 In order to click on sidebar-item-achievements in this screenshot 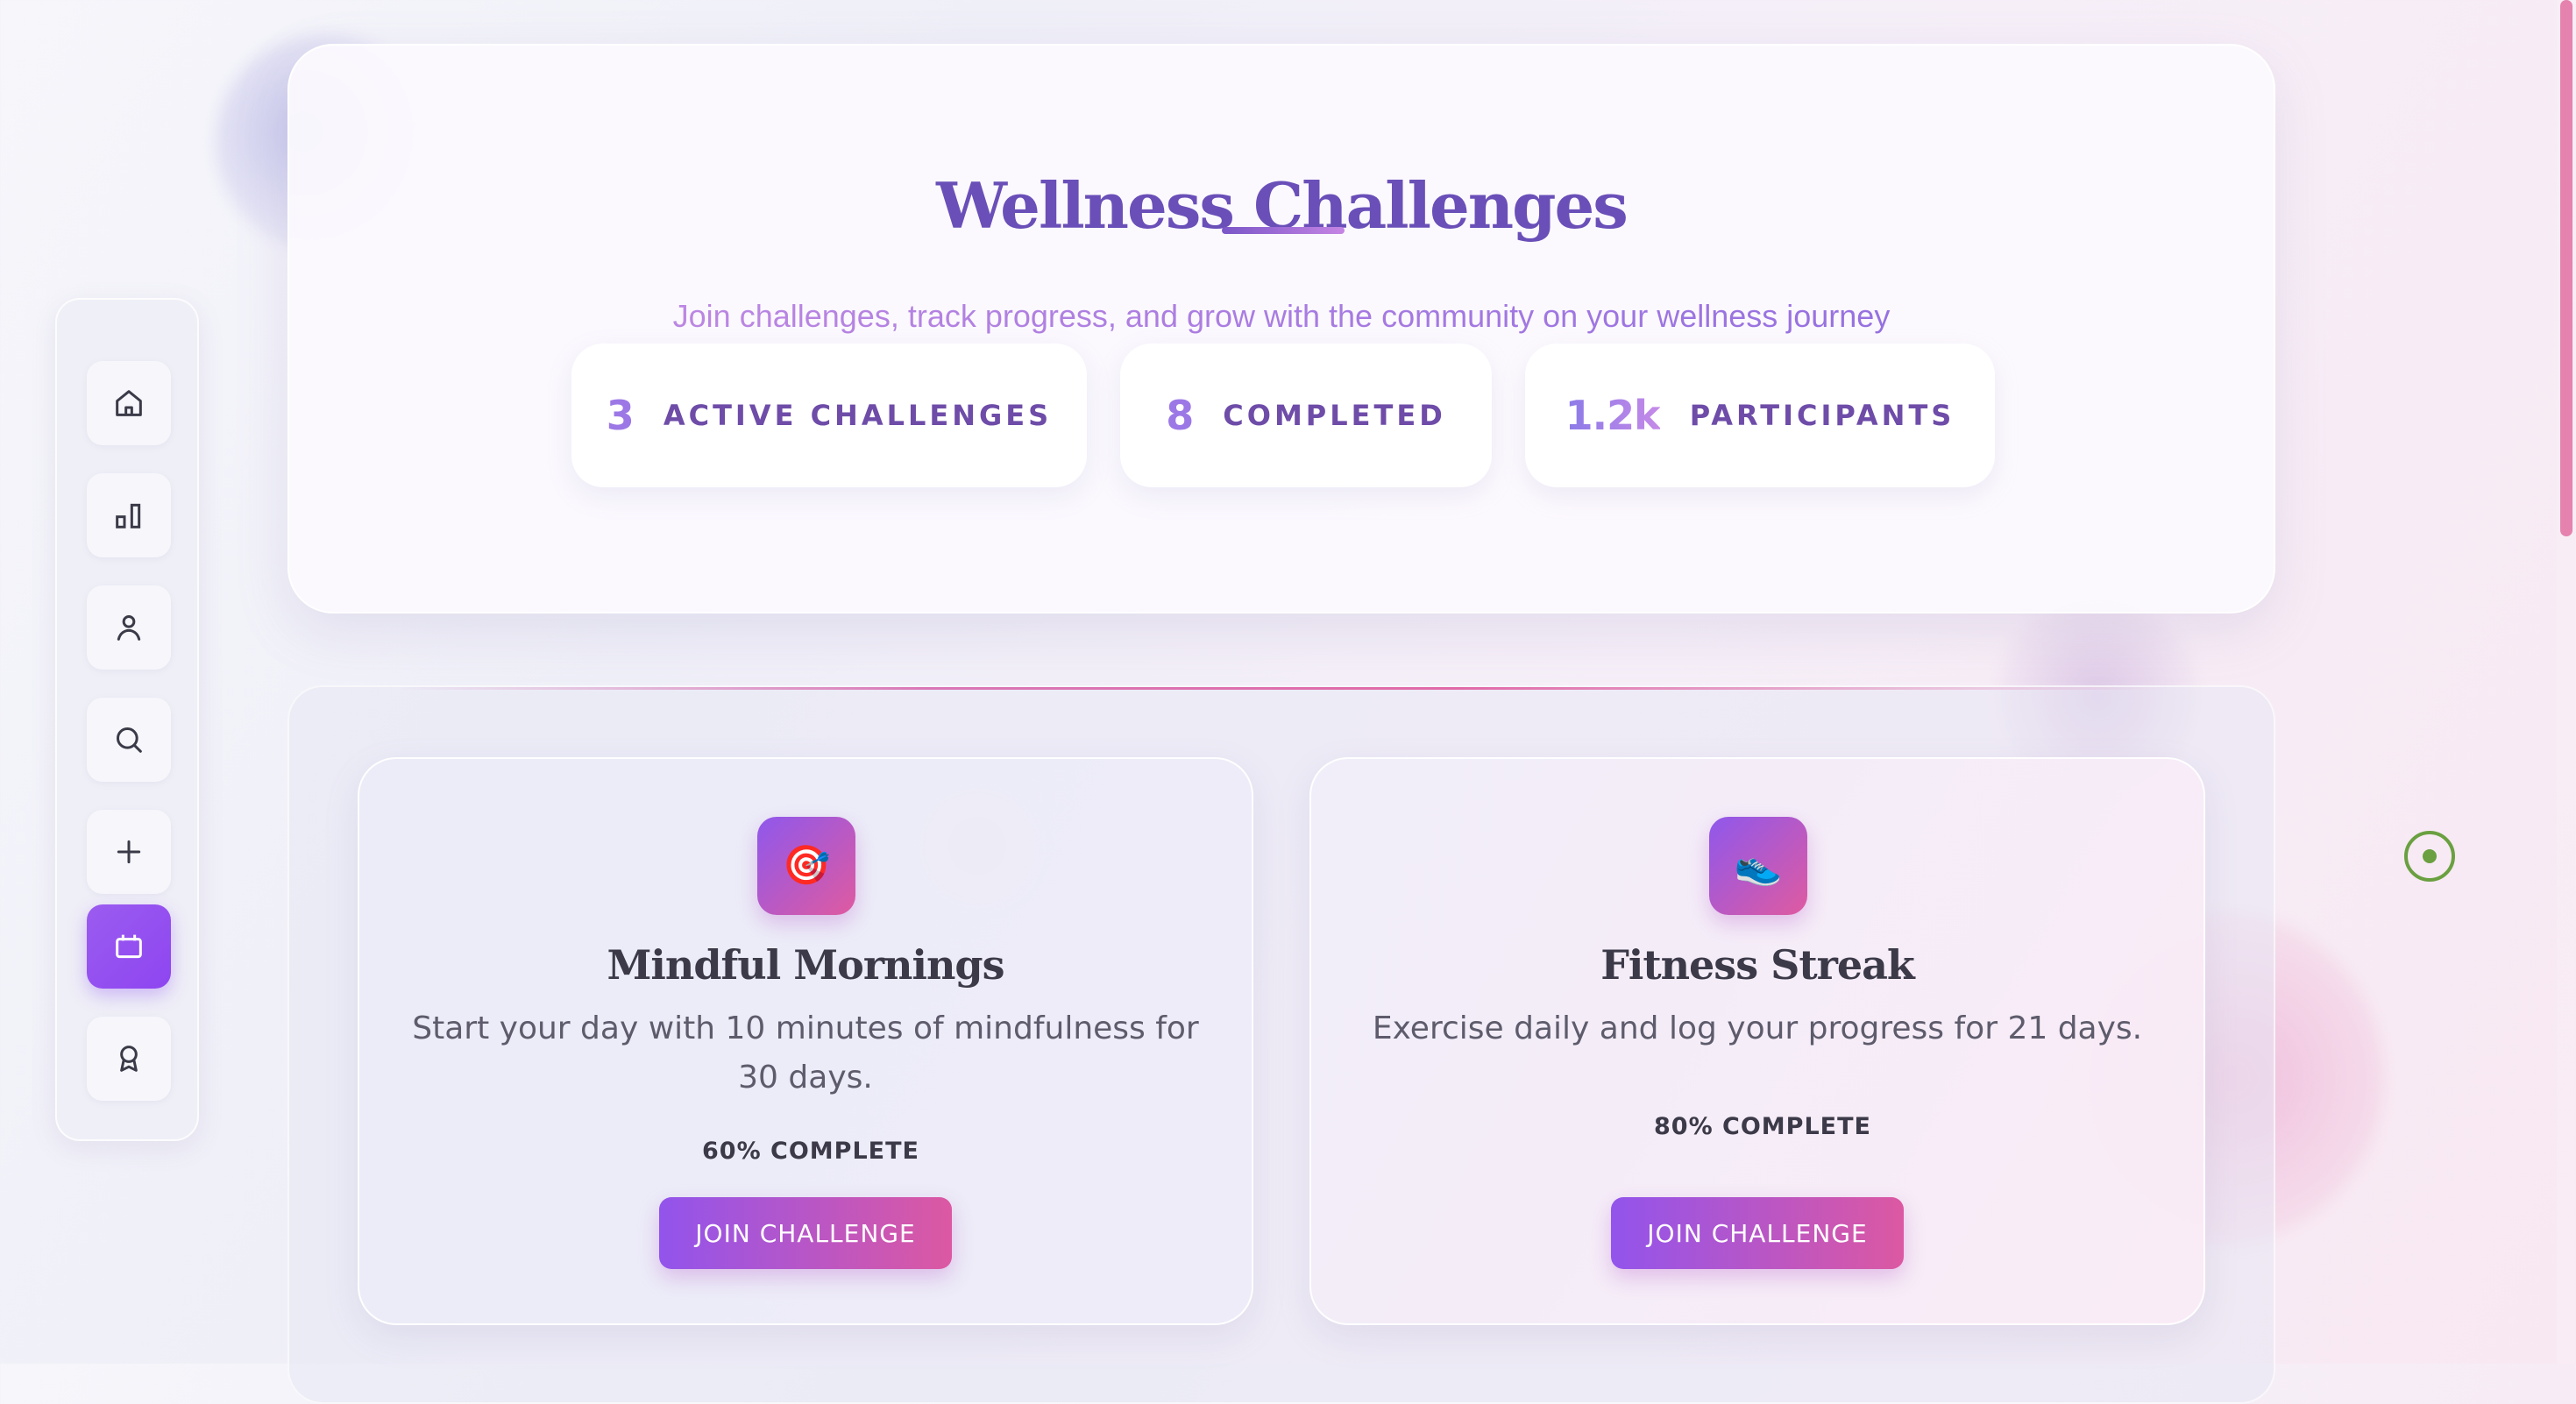, I will do `click(129, 1059)`.